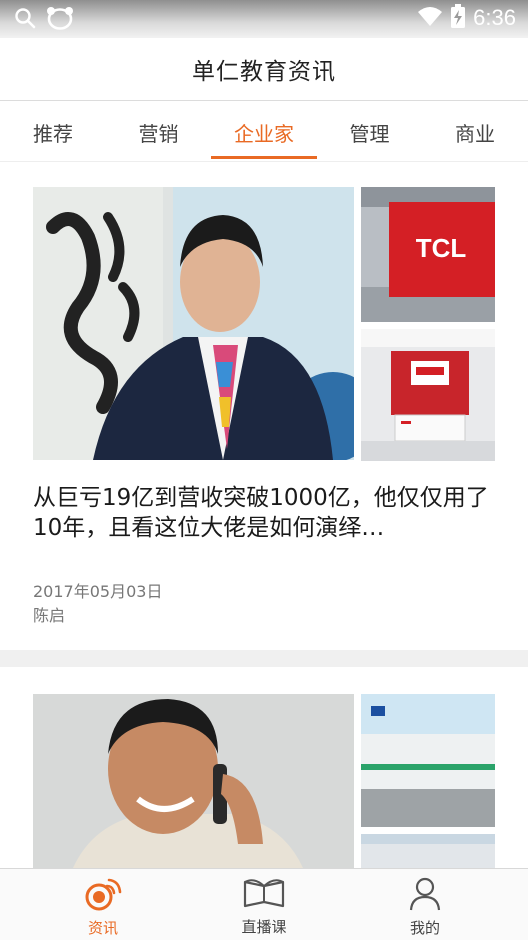 This screenshot has width=528, height=941. I want to click on category-tabs: 推荐 营销 企业家 管理 商业, so click(264, 132).